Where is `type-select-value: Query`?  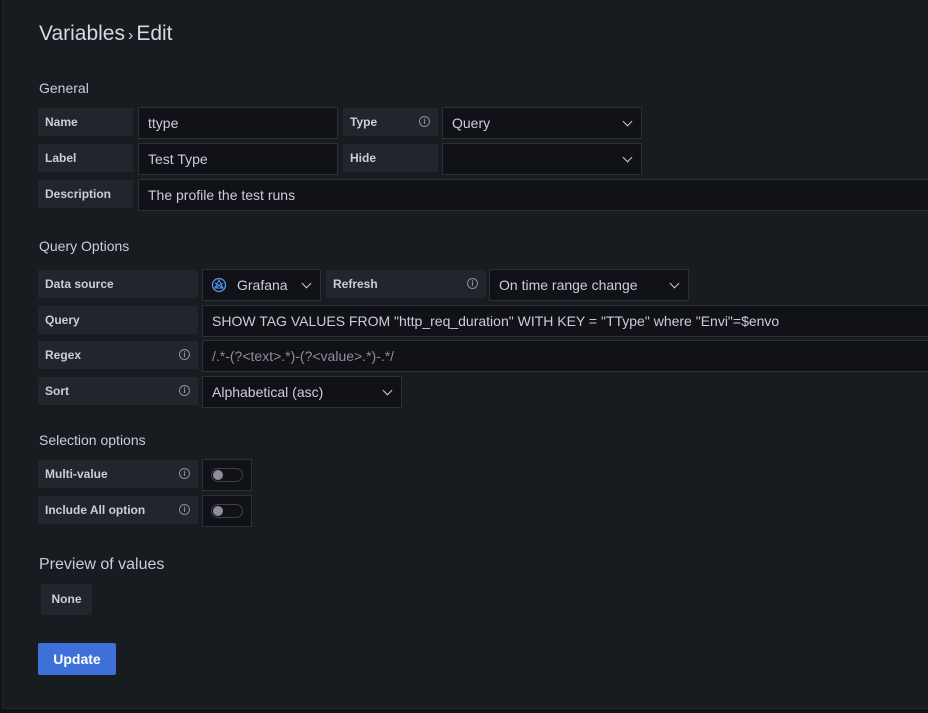
type-select-value: Query is located at coordinates (471, 123).